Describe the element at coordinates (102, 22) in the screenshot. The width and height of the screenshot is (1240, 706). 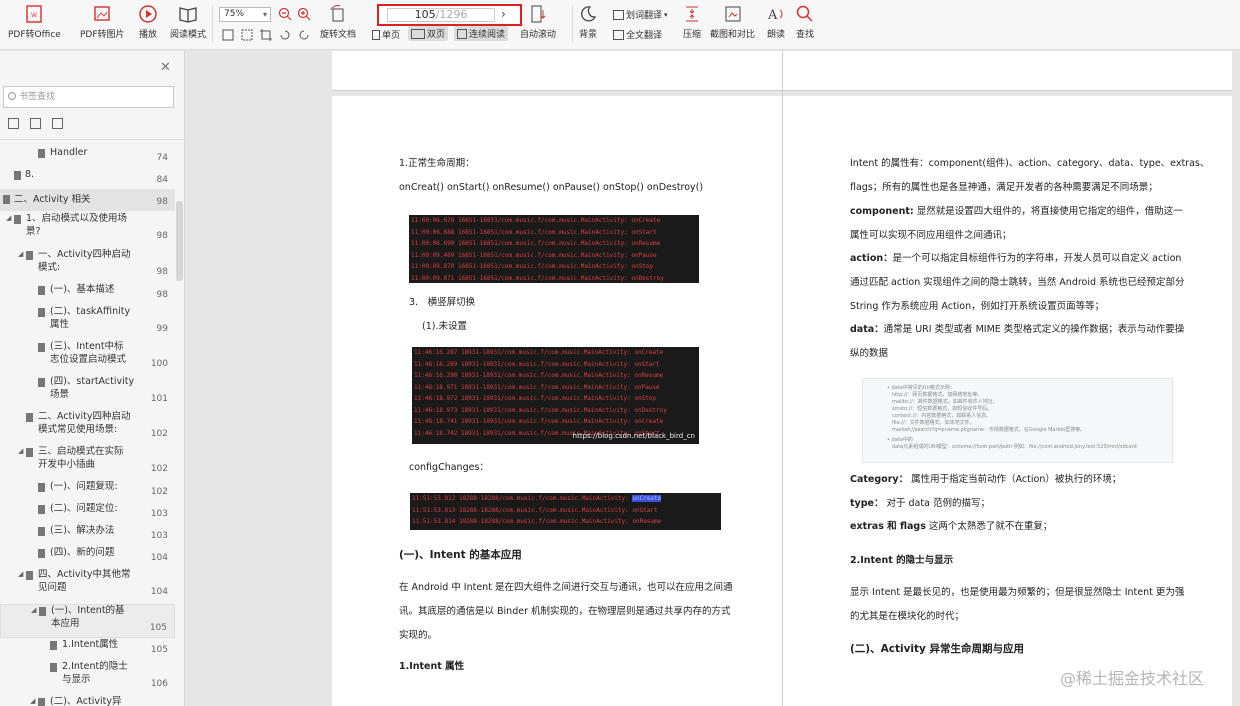
I see `pdf-to-image-button: PDF转图片` at that location.